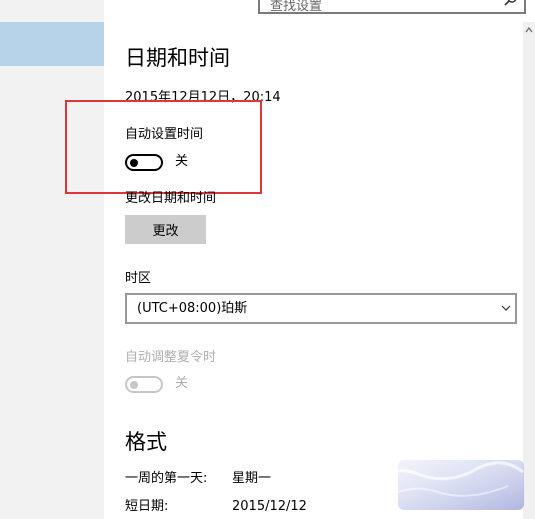 This screenshot has height=519, width=535. Describe the element at coordinates (192, 308) in the screenshot. I see `timezone-selected-value: (UTC+08:00)珀斯` at that location.